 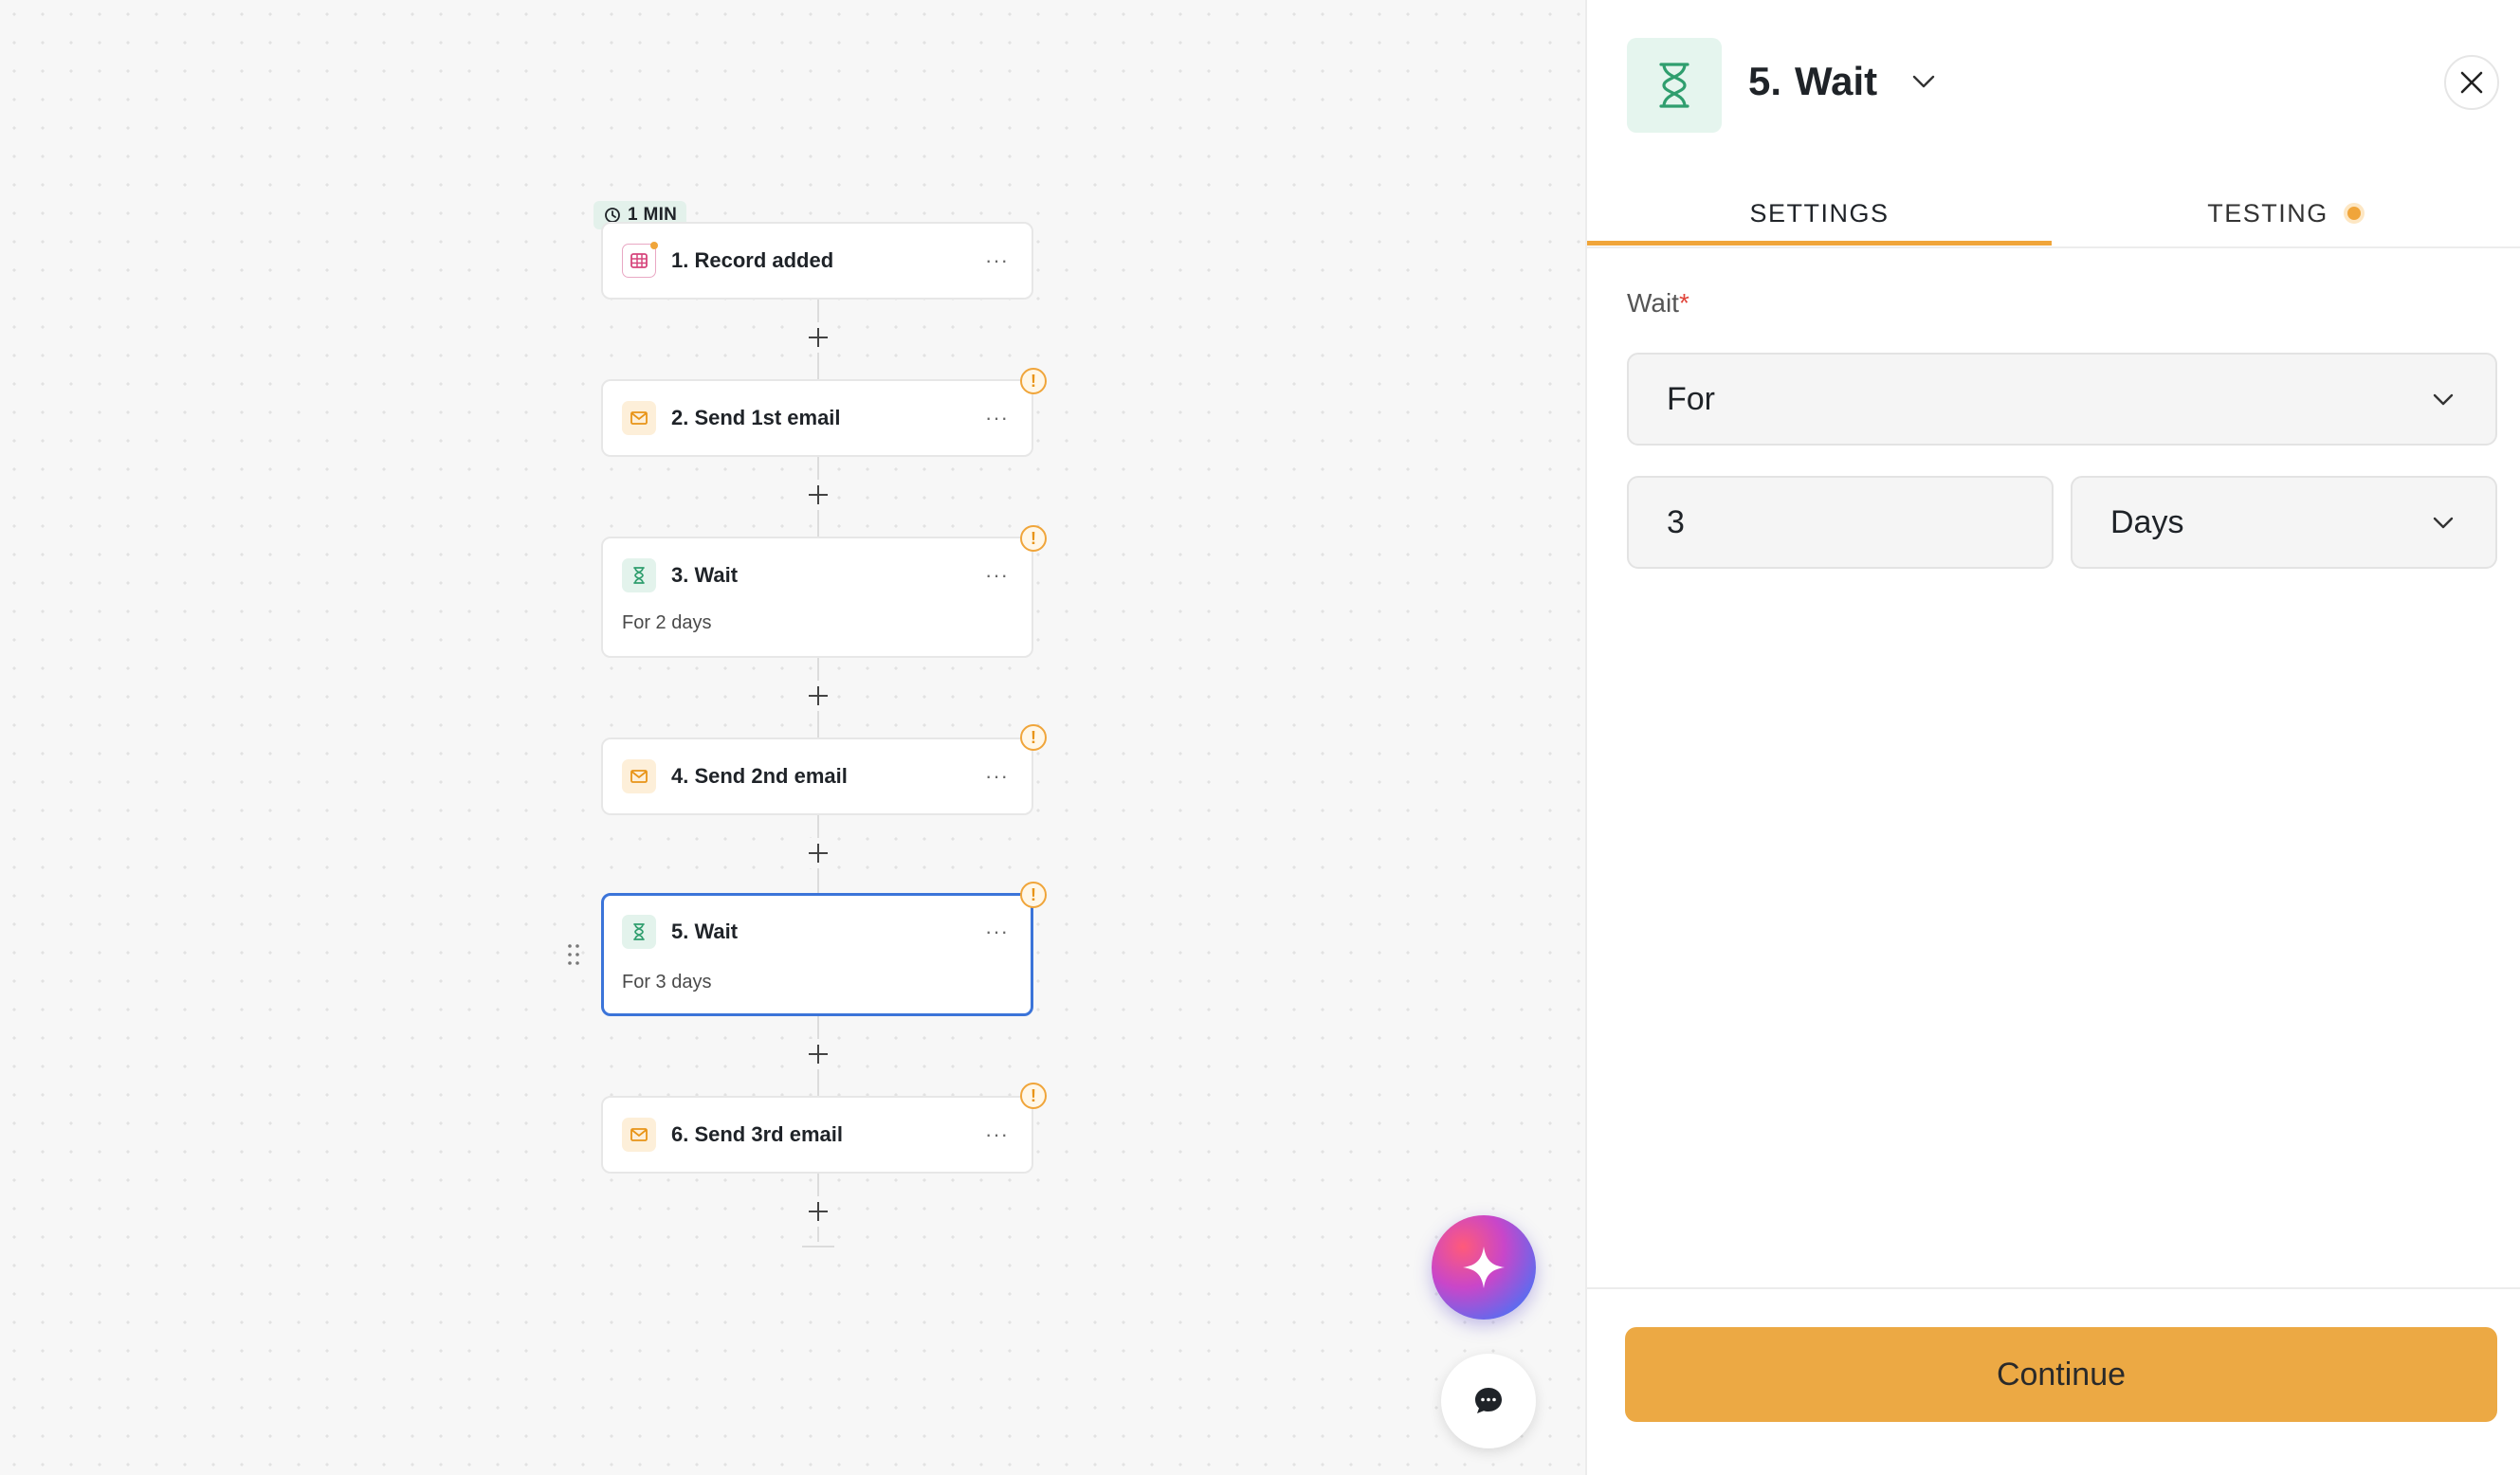 I want to click on wait-field-label: Wait*, so click(x=1658, y=303).